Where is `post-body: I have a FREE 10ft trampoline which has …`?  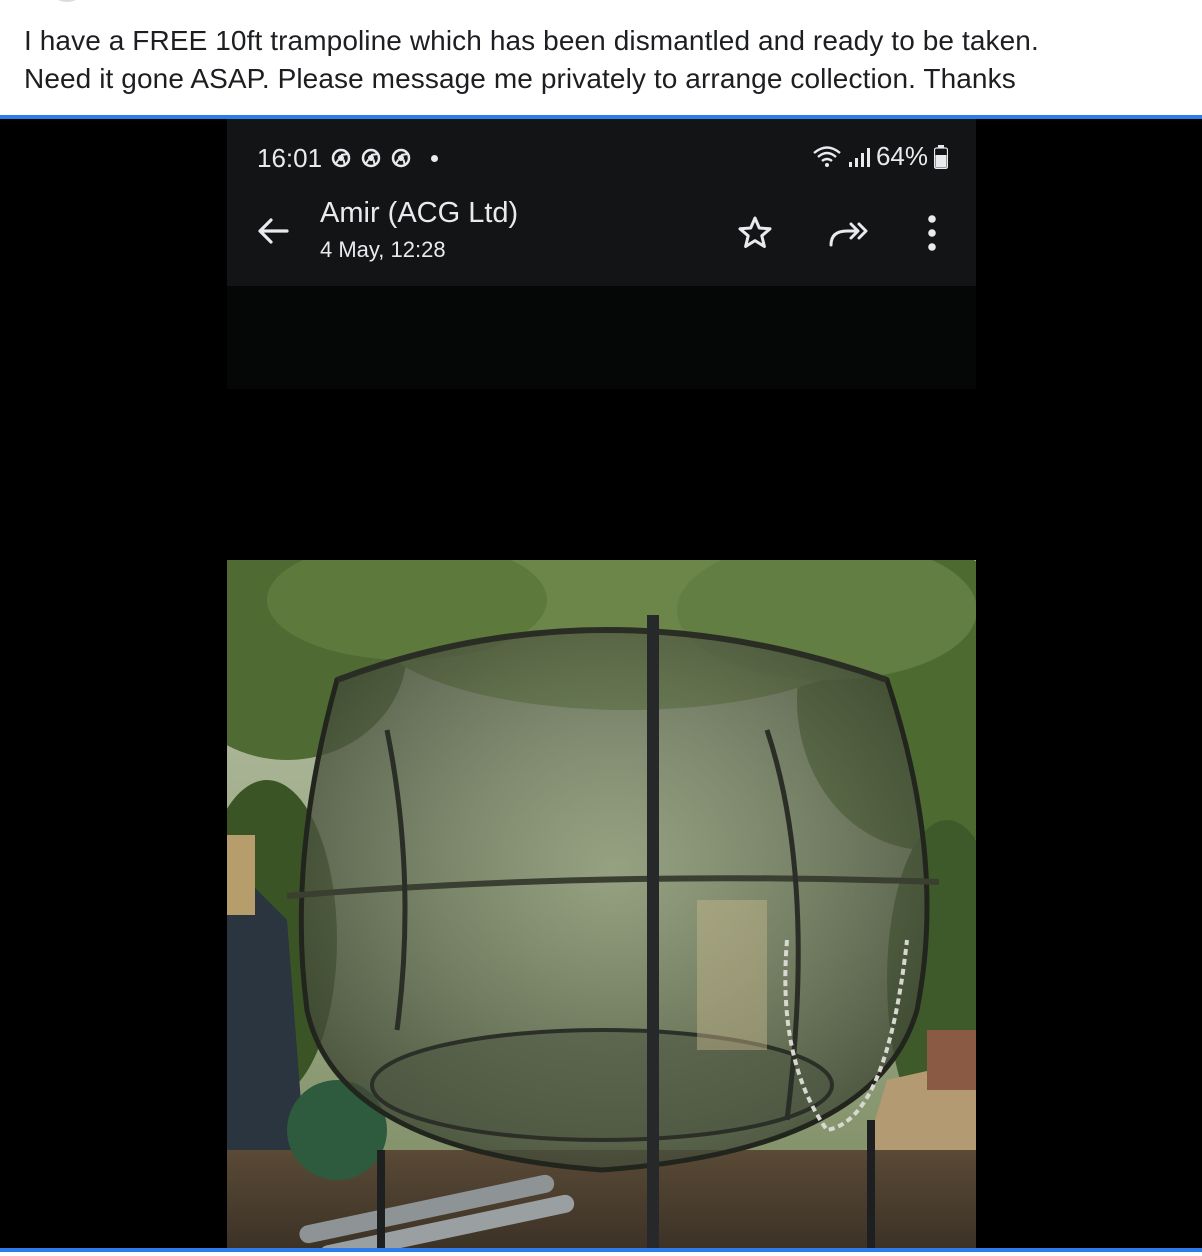
post-body: I have a FREE 10ft trampoline which has … is located at coordinates (604, 60).